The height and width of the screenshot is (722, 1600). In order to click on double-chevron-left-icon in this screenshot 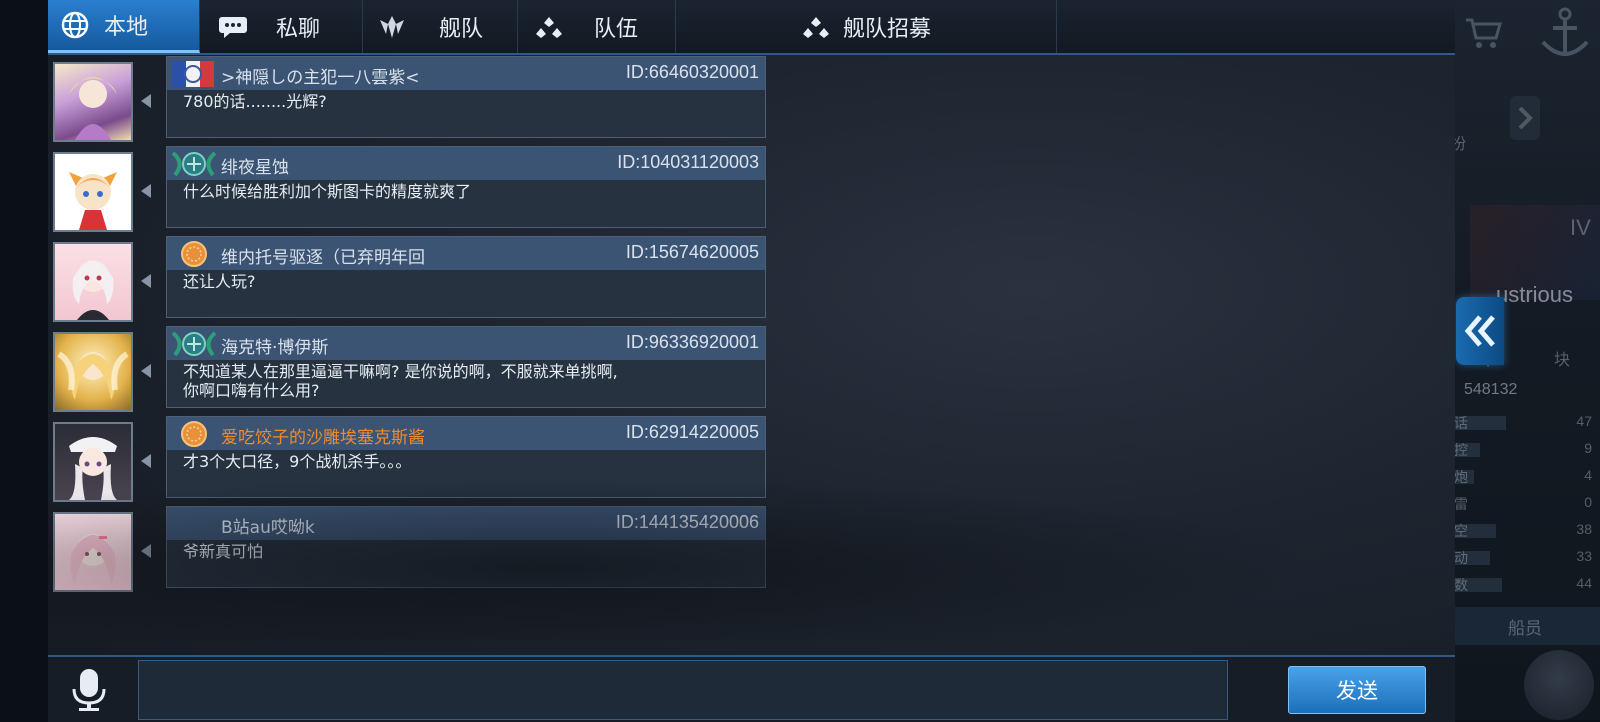, I will do `click(1479, 331)`.